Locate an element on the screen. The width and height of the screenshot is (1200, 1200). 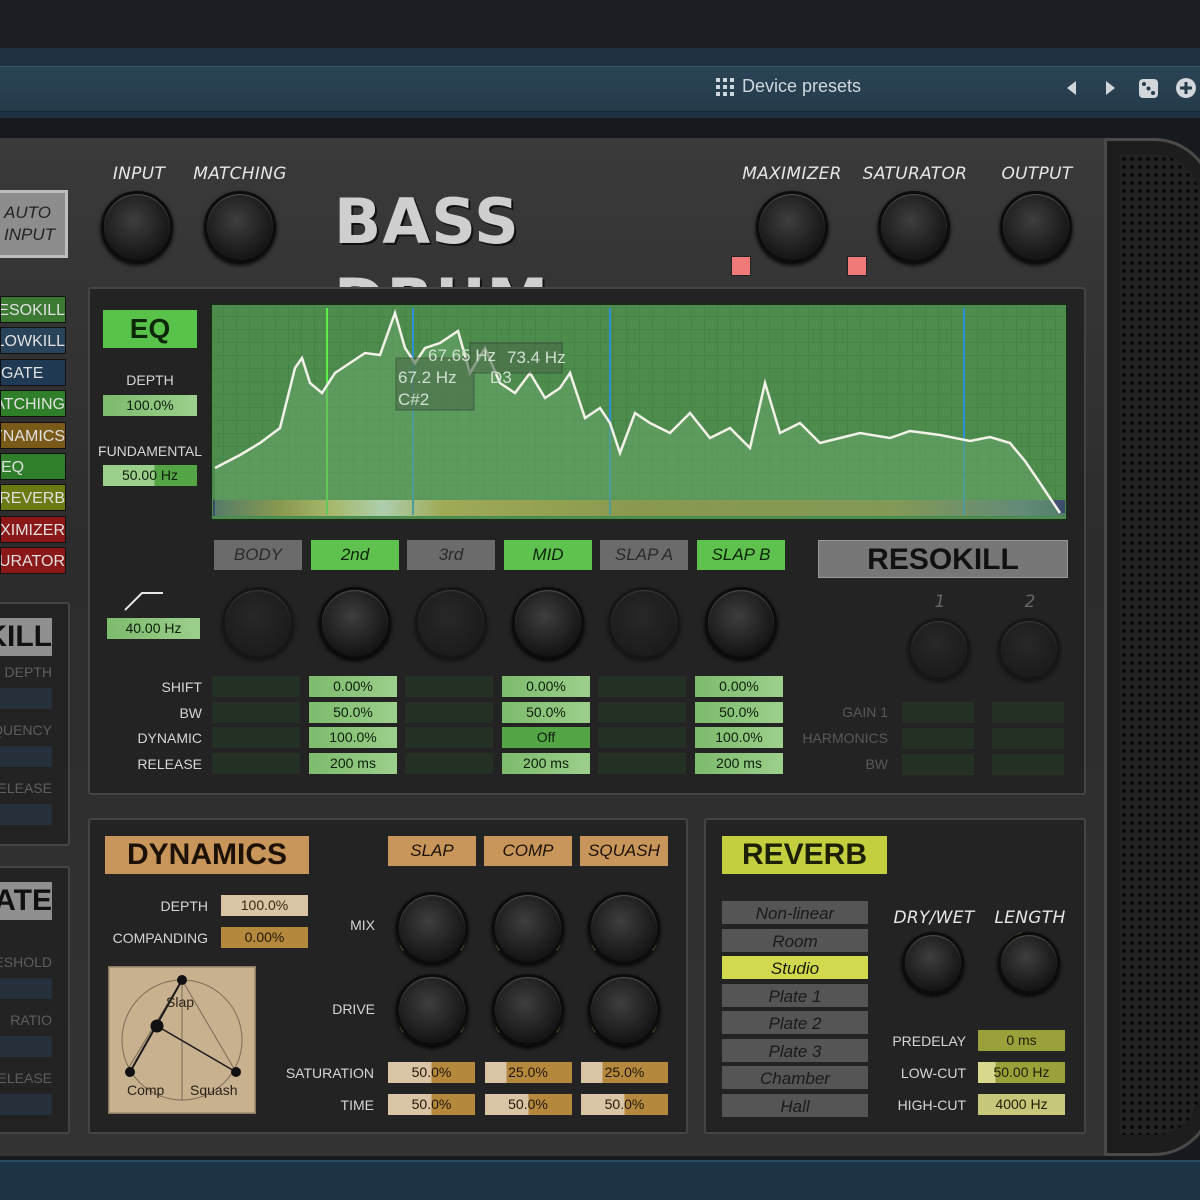
dynamics-mix-knob-slap is located at coordinates (432, 928).